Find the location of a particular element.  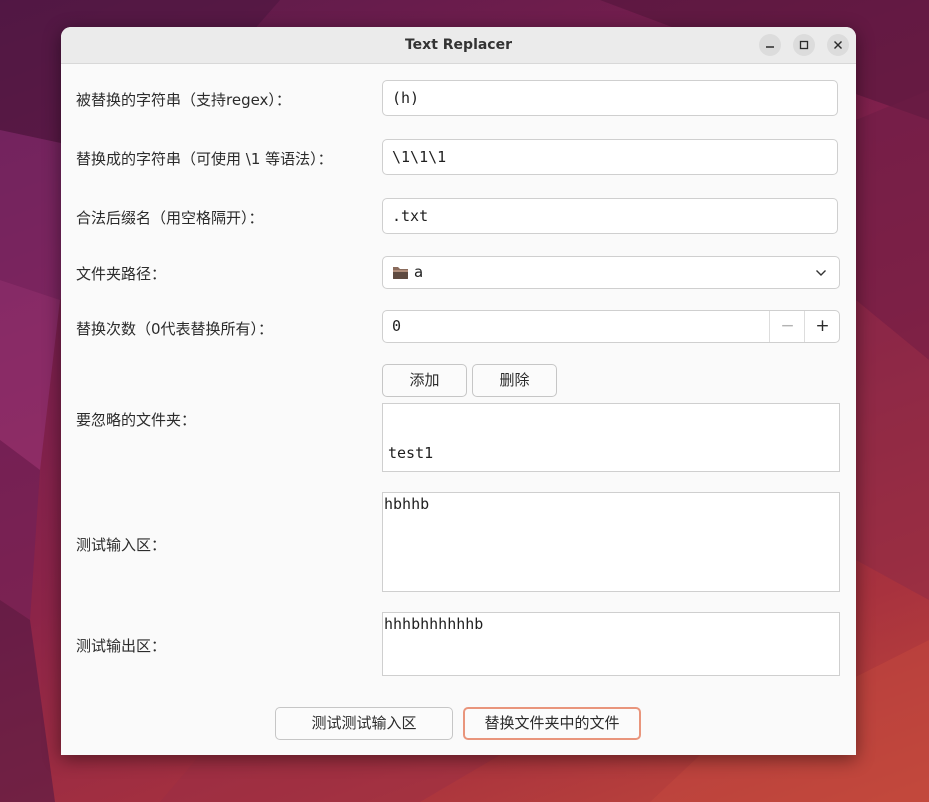

window-title: Text Replacer is located at coordinates (458, 45).